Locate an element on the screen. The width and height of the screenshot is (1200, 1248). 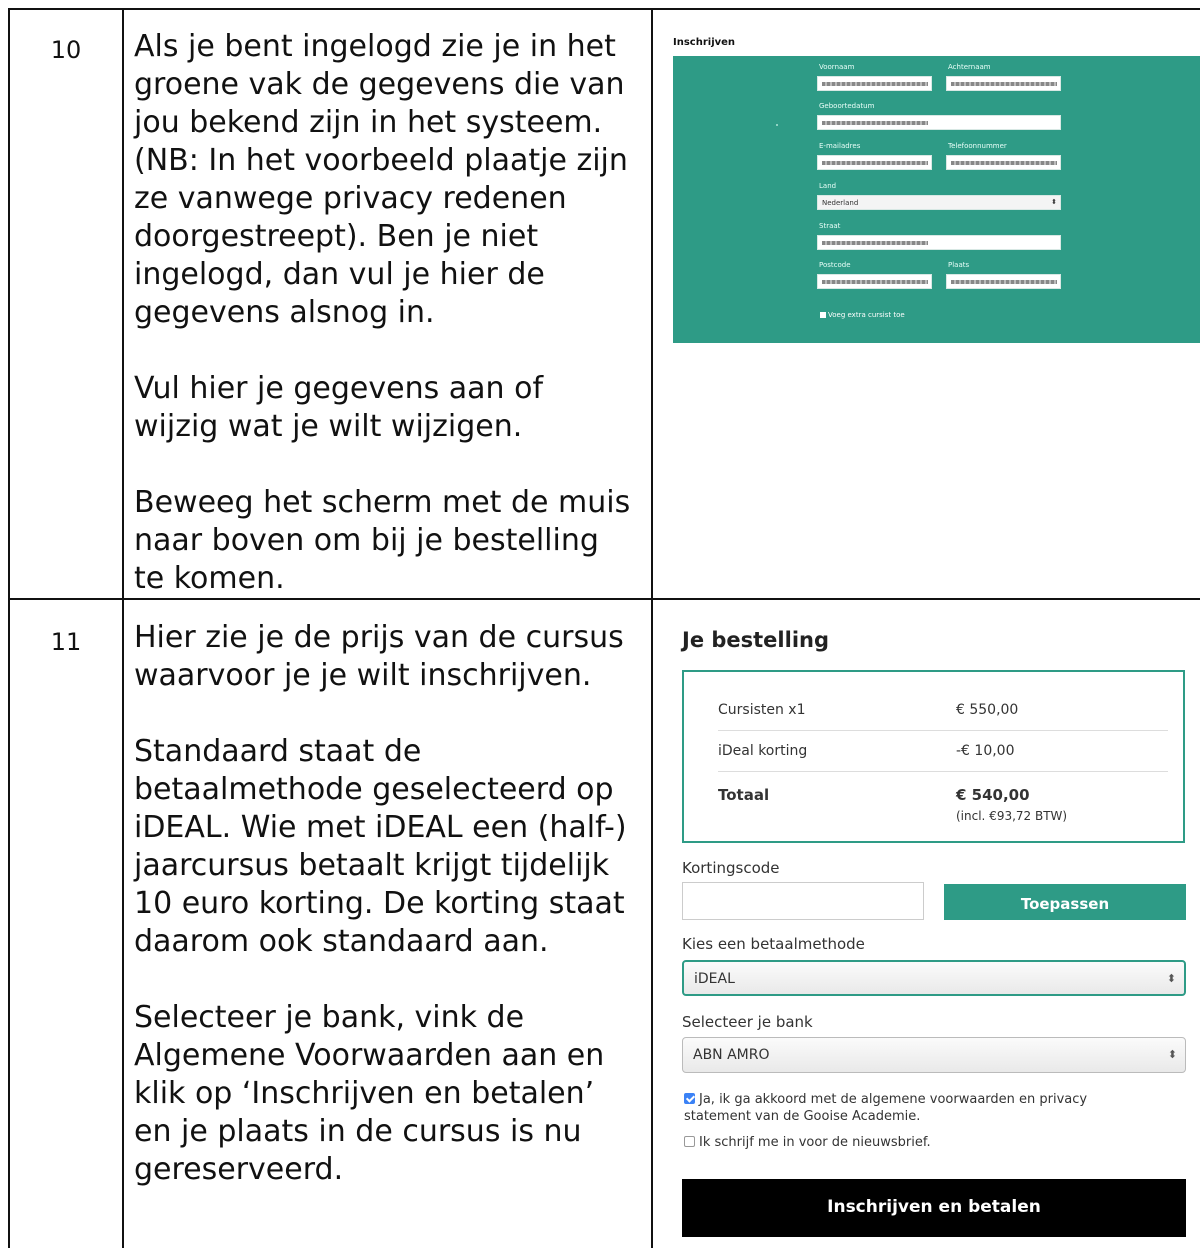
achternaam-field is located at coordinates (1003, 83).